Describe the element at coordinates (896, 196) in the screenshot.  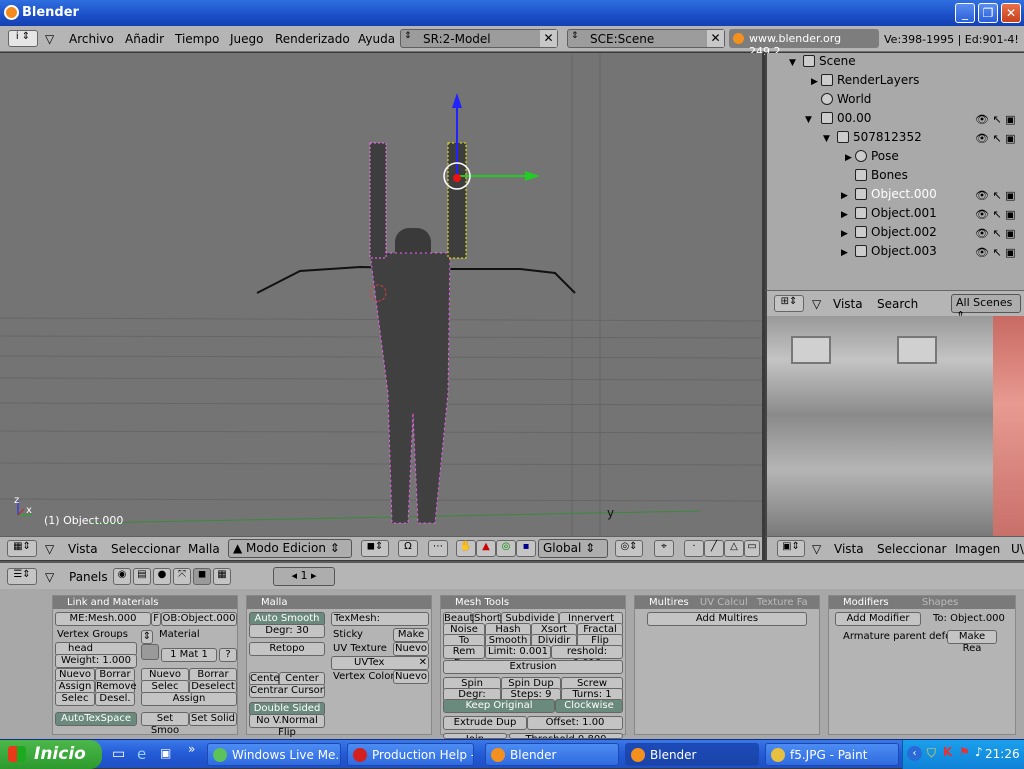
I see `outliner-row-object-000: Object.000` at that location.